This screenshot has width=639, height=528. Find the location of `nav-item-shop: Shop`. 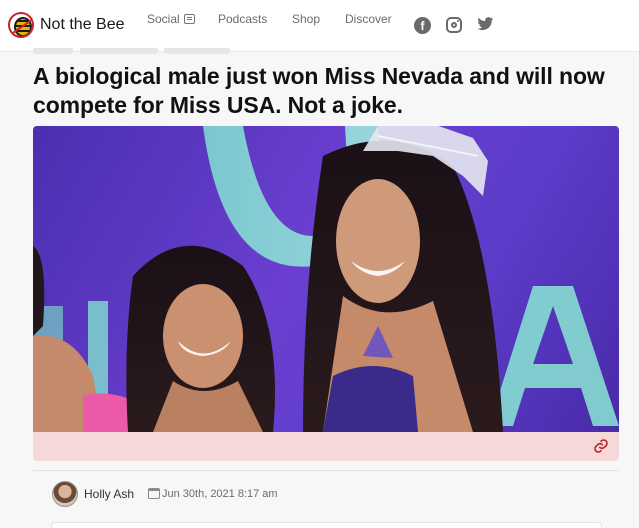

nav-item-shop: Shop is located at coordinates (306, 19).